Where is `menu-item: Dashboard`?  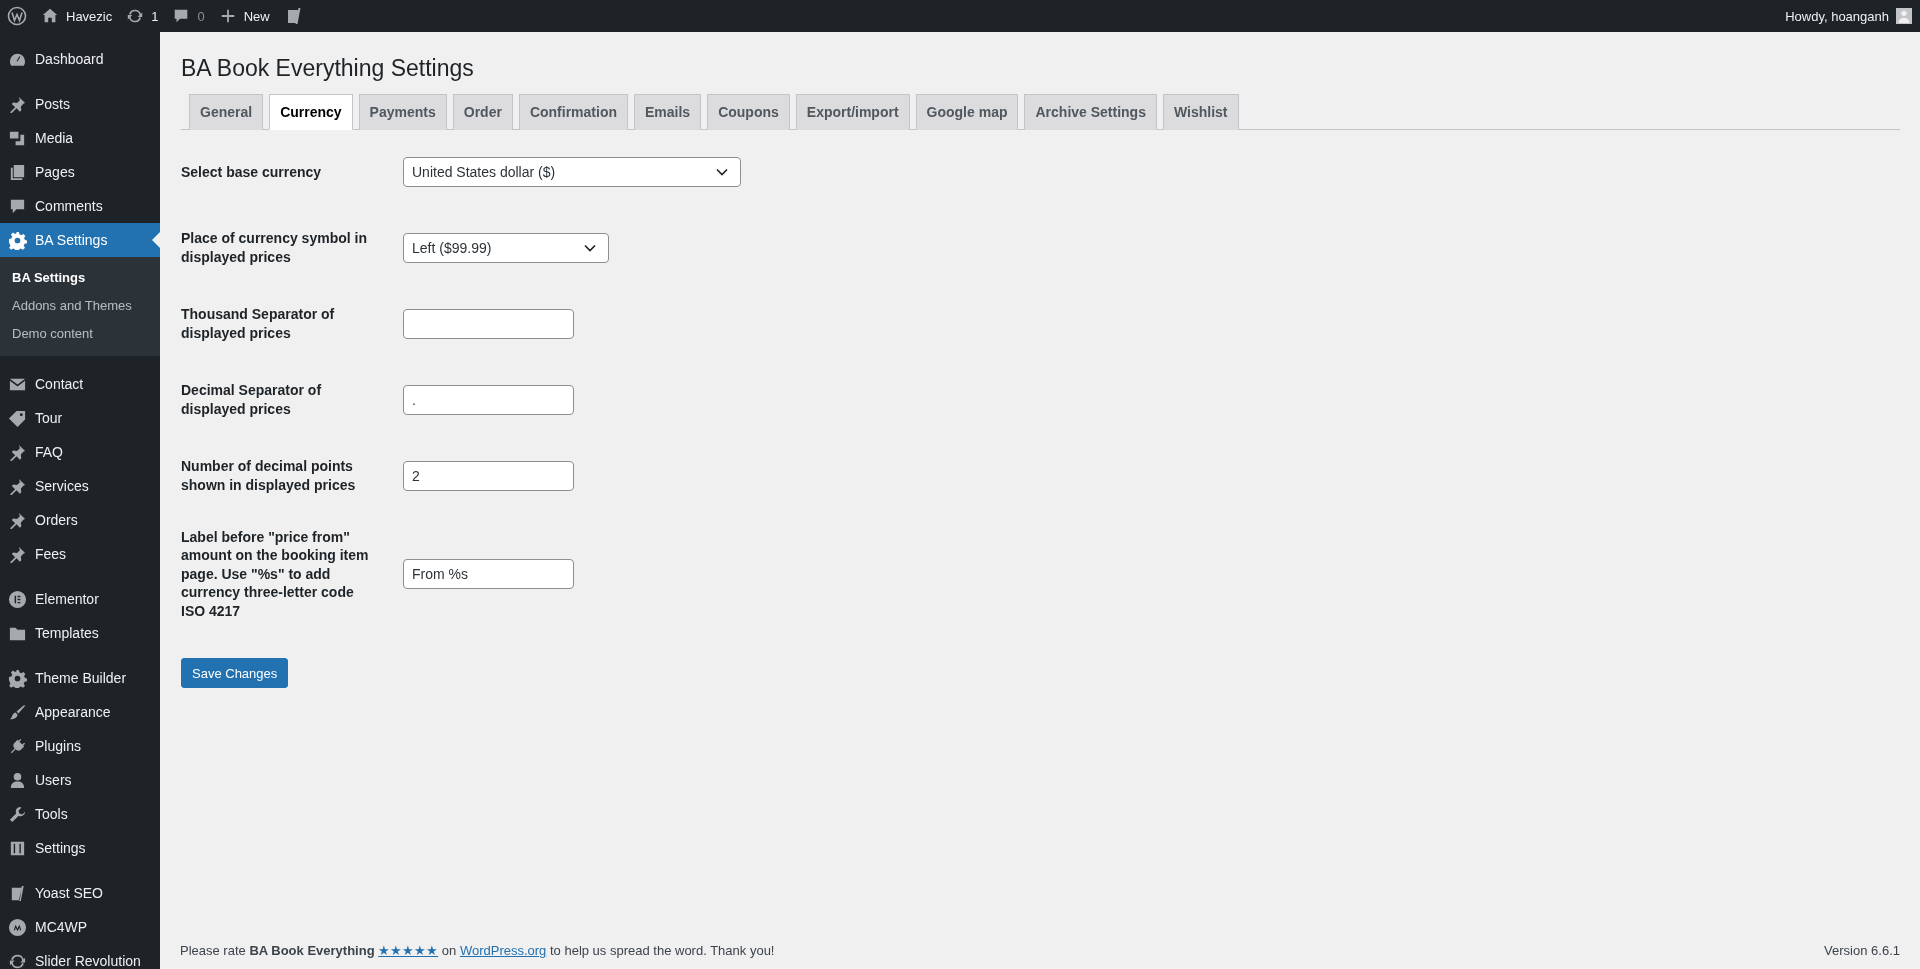 menu-item: Dashboard is located at coordinates (80, 59).